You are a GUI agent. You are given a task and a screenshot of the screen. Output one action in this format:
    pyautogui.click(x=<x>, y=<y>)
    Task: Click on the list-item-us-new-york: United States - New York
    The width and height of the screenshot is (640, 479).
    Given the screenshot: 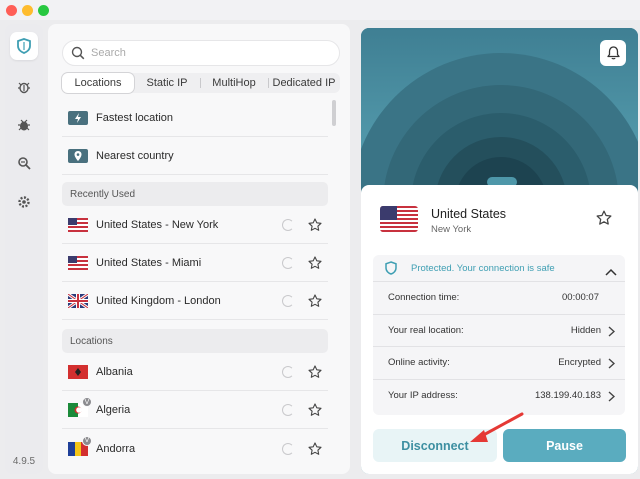 What is the action you would take?
    pyautogui.click(x=195, y=225)
    